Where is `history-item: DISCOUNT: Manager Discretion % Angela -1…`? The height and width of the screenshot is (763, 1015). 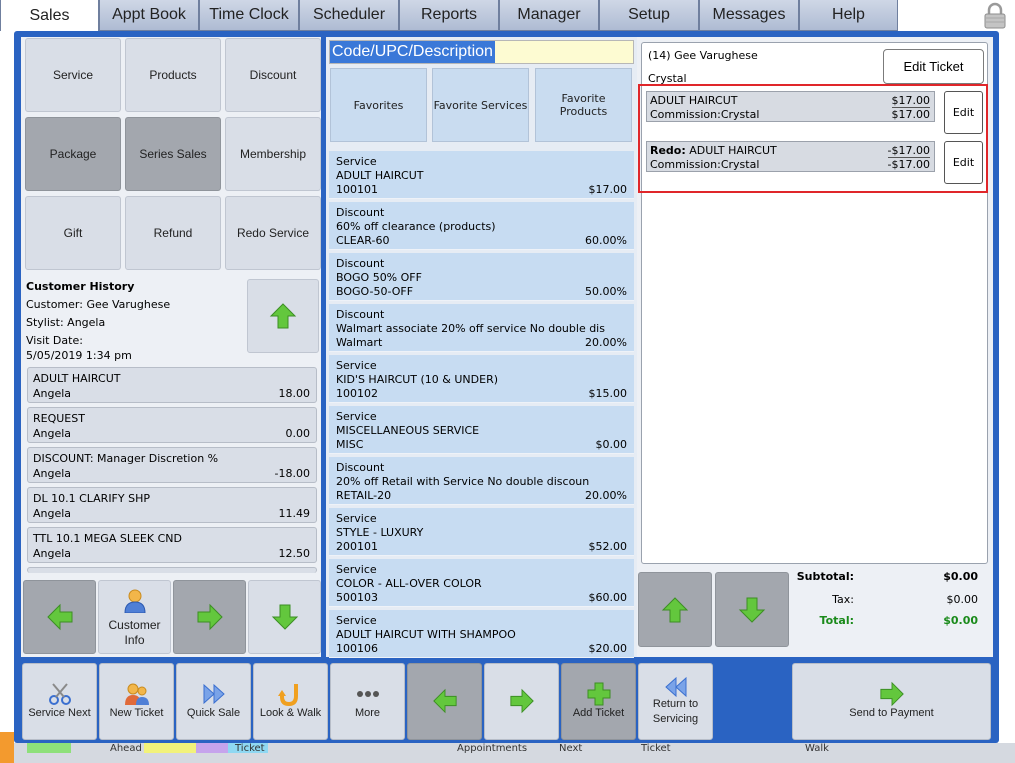 history-item: DISCOUNT: Manager Discretion % Angela -1… is located at coordinates (172, 465).